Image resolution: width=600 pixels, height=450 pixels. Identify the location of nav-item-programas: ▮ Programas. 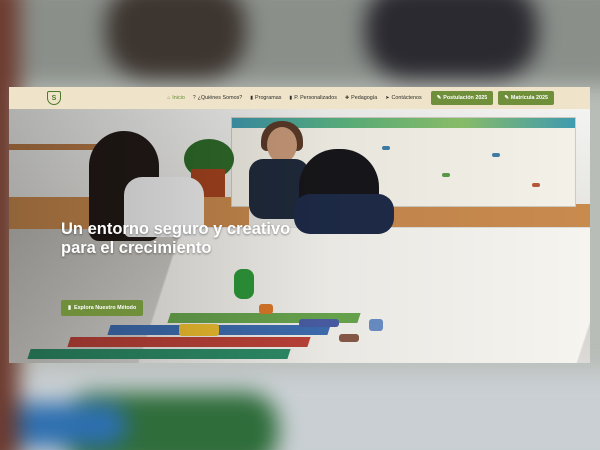
(265, 98).